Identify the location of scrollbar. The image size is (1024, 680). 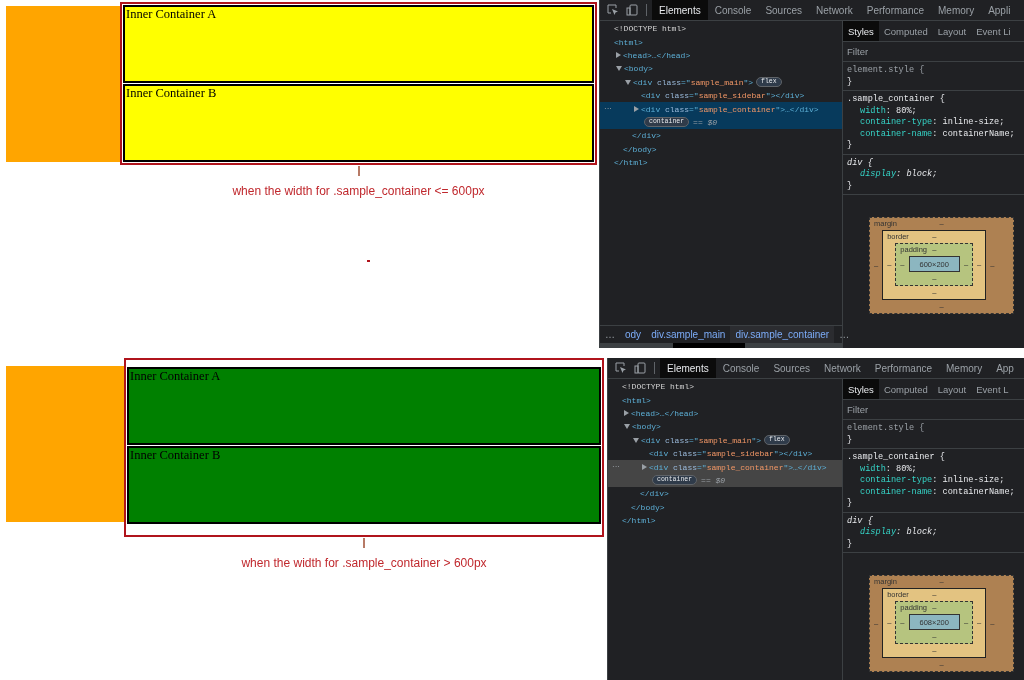
(721, 345).